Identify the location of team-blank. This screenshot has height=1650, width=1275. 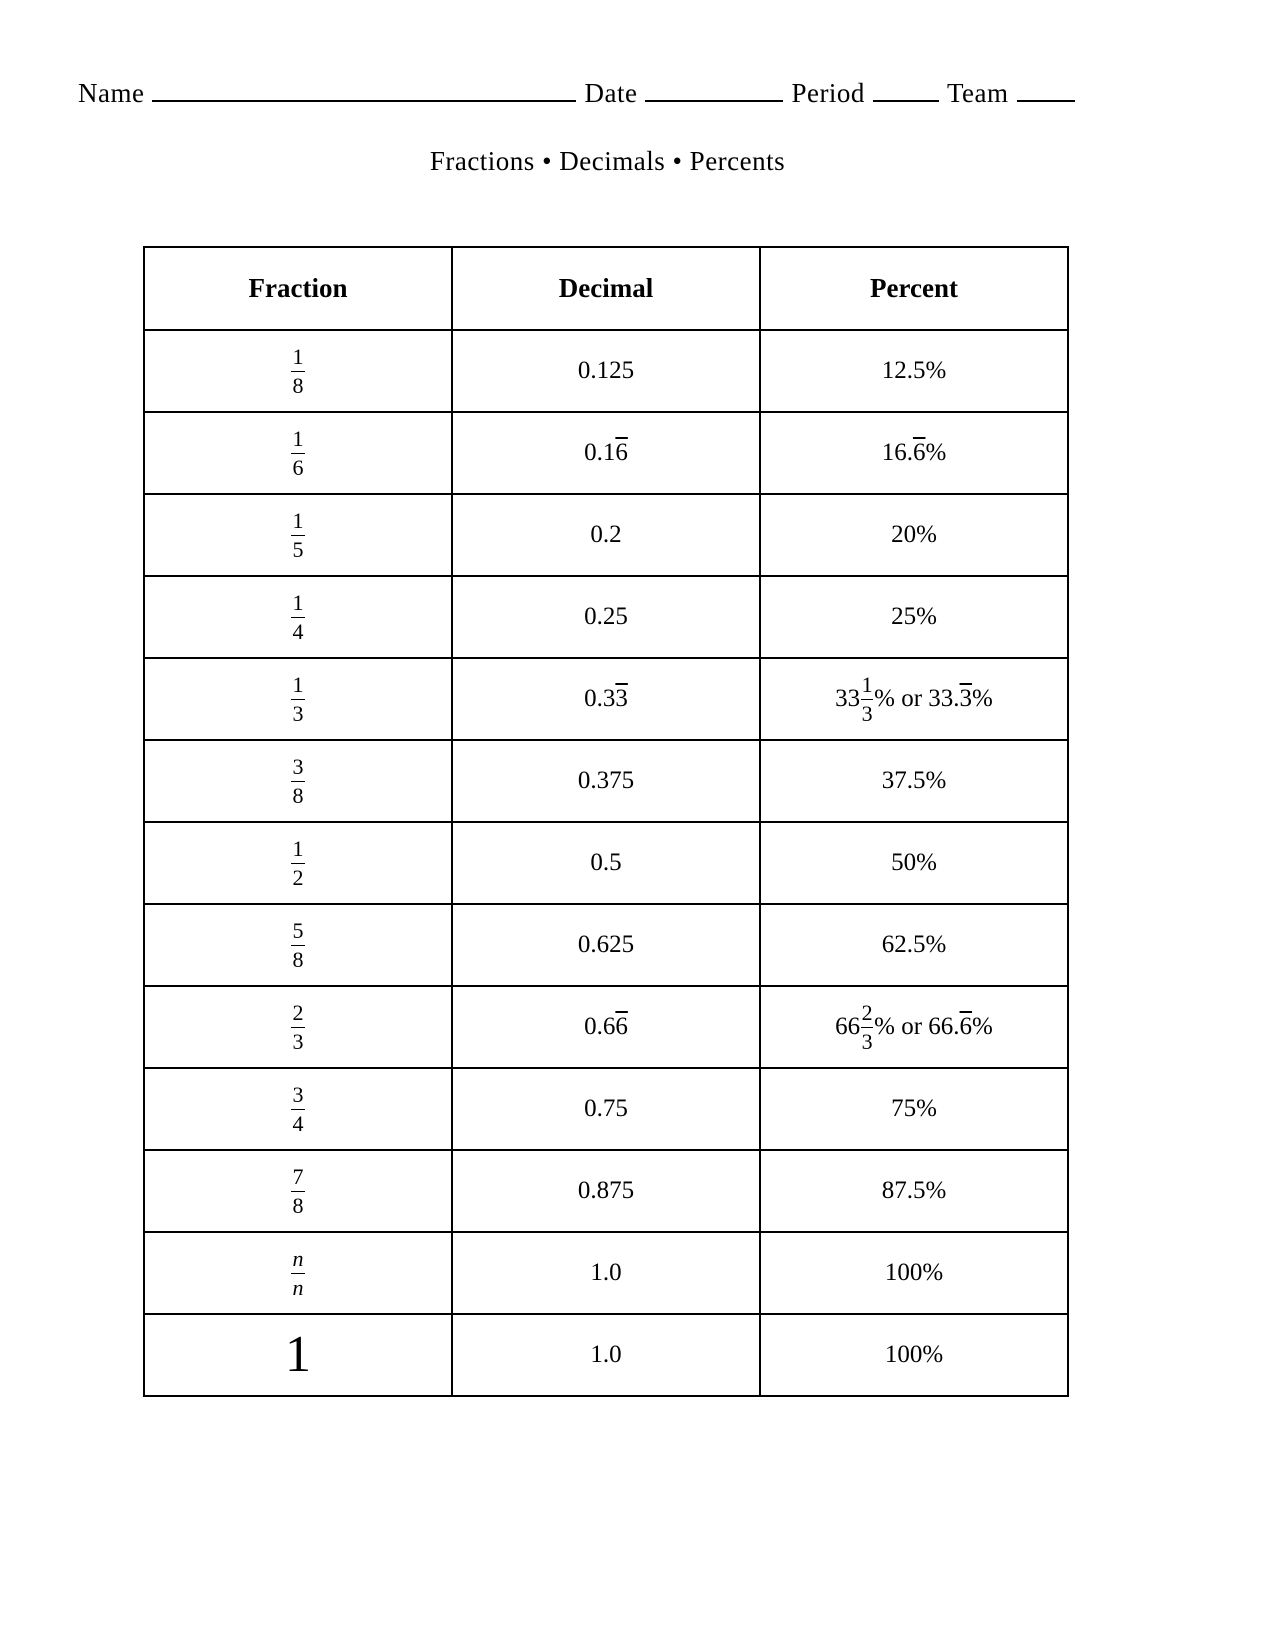
(1045, 90).